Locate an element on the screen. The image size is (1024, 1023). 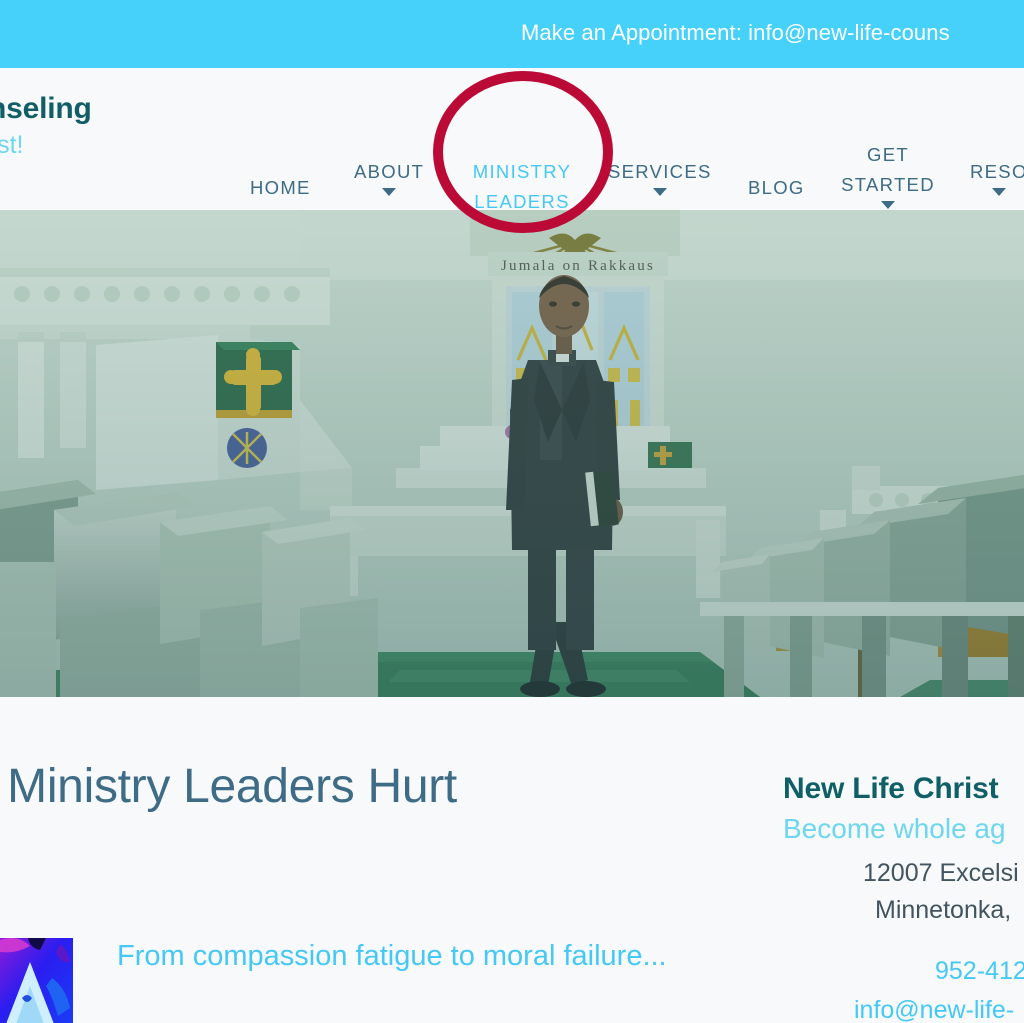
nav-item-resources-label: RESO is located at coordinates (997, 171).